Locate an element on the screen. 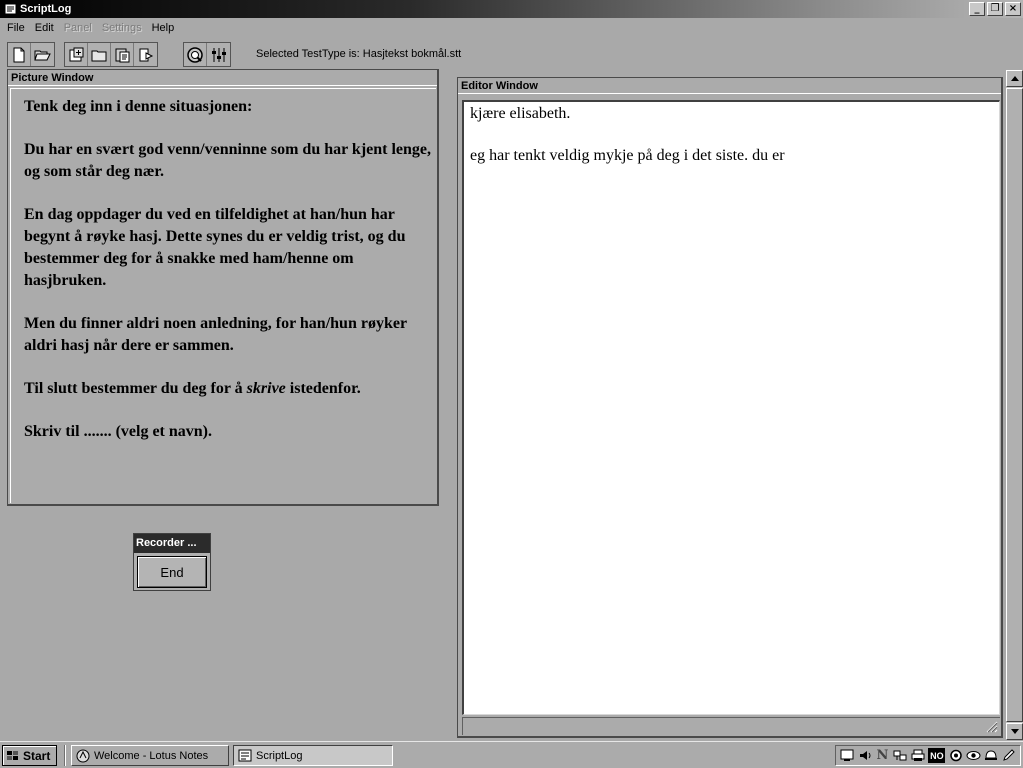 The height and width of the screenshot is (768, 1023). taskbar-item-scriptlog: ScriptLog is located at coordinates (313, 755).